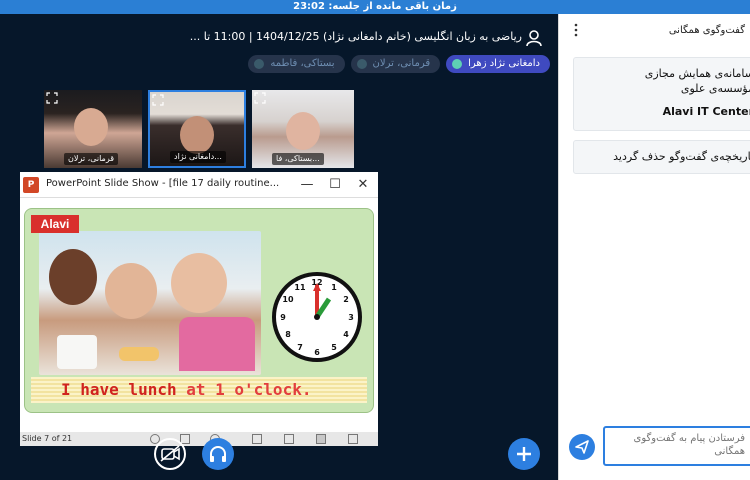 This screenshot has width=750, height=480. What do you see at coordinates (504, 63) in the screenshot?
I see `participant-name: دامغانی نژاد زهرا` at bounding box center [504, 63].